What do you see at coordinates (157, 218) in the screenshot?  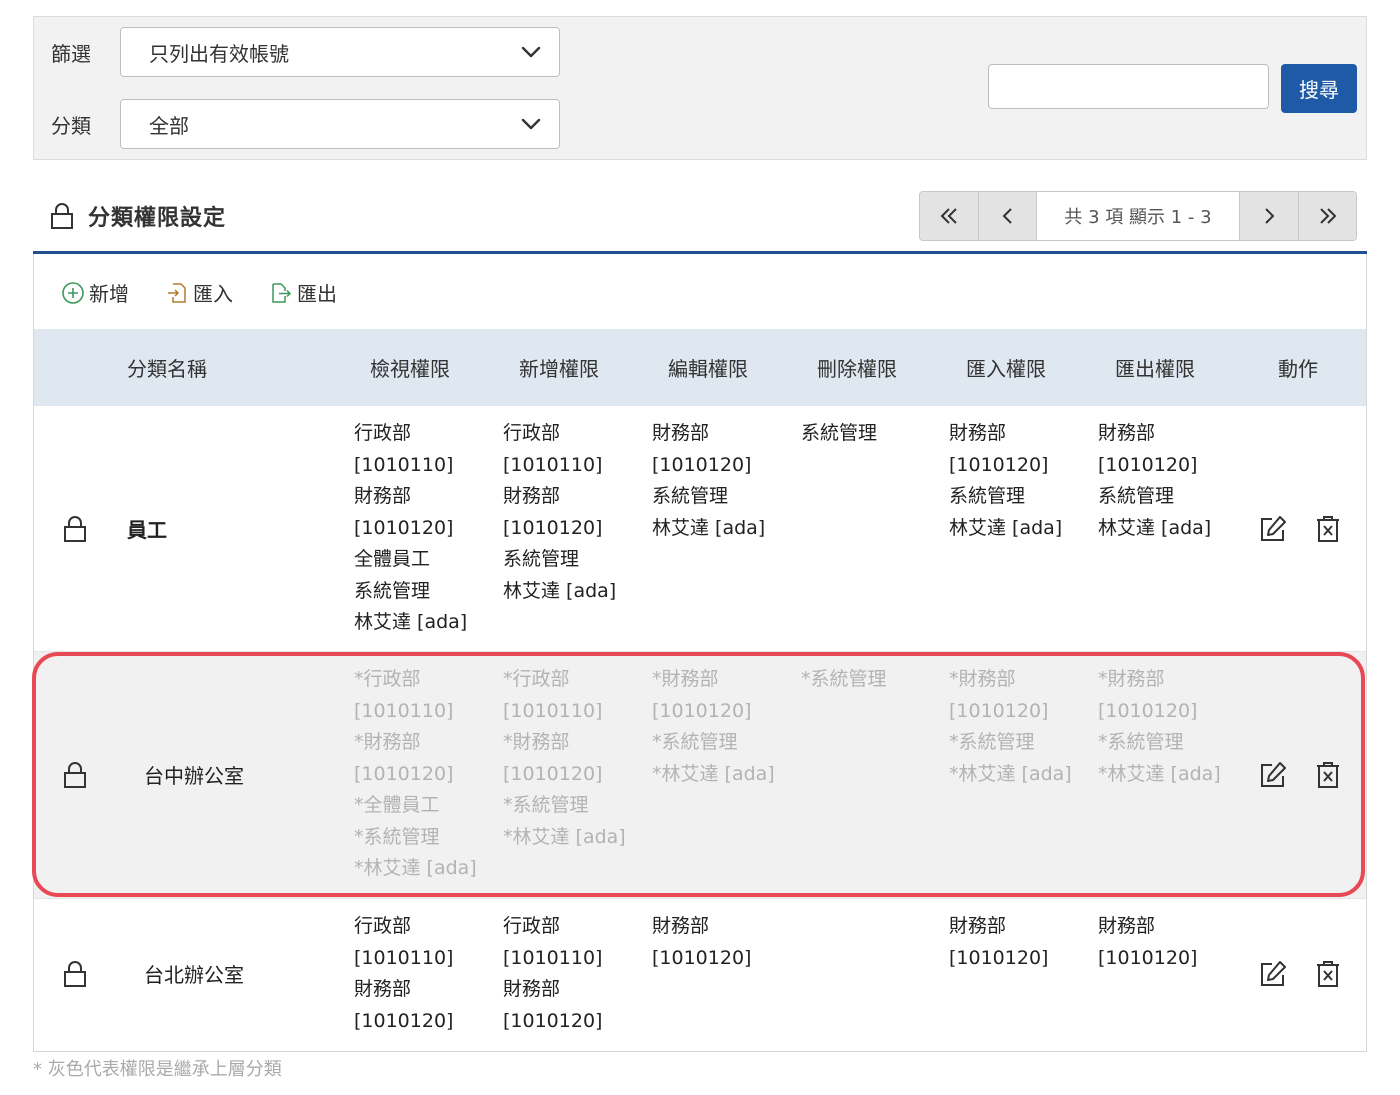 I see `page-title: 分類權限設定` at bounding box center [157, 218].